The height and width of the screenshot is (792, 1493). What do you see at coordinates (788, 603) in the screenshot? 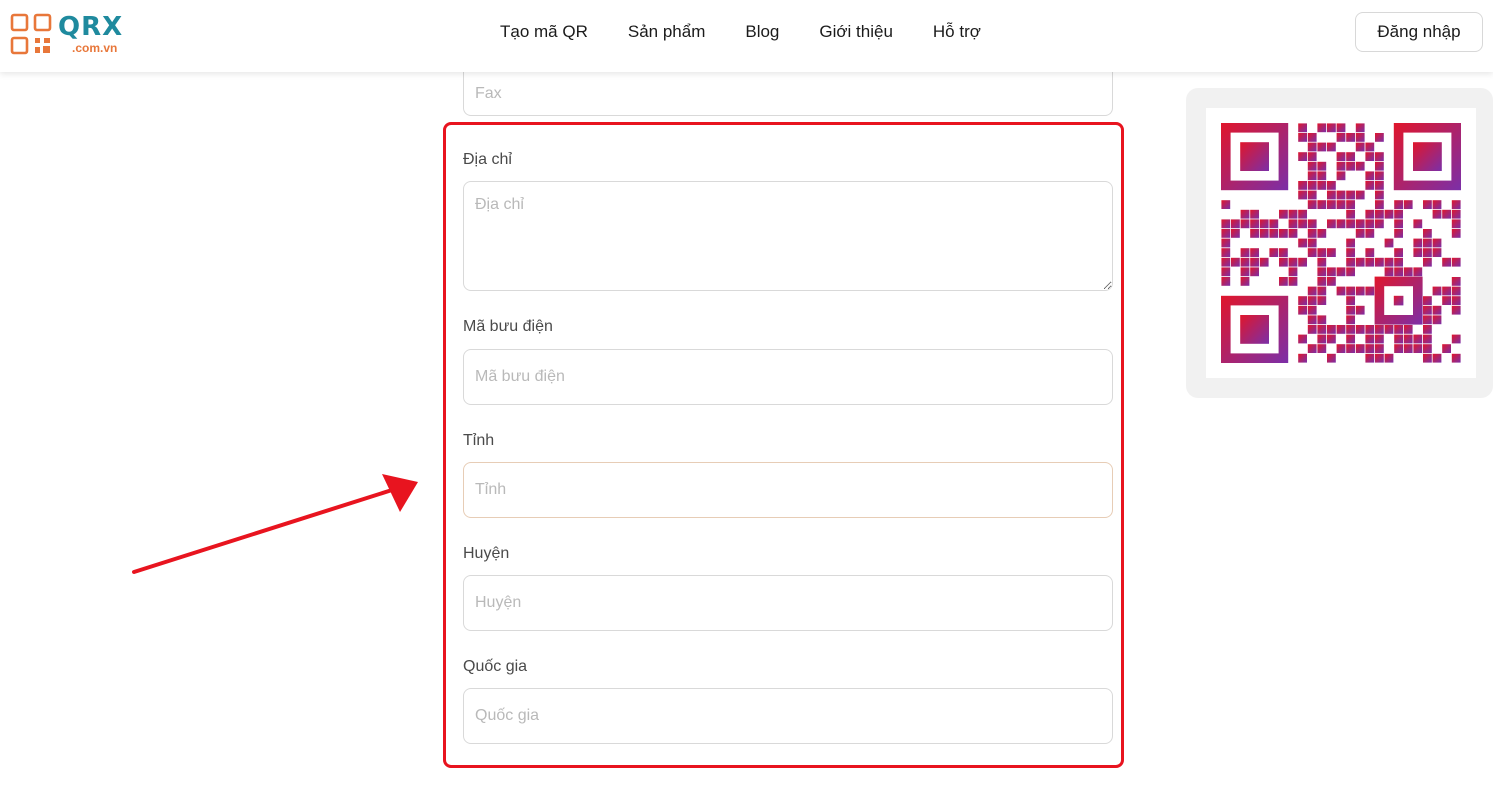
I see `district-input` at bounding box center [788, 603].